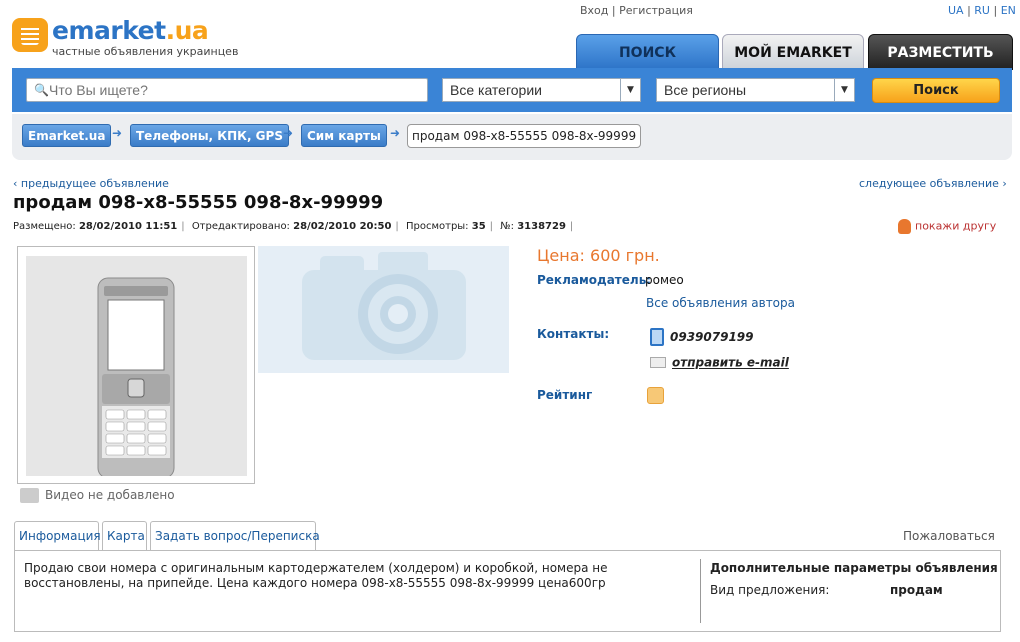 This screenshot has height=642, width=1020. What do you see at coordinates (720, 303) in the screenshot?
I see `author-ads-link: Все объявления автора` at bounding box center [720, 303].